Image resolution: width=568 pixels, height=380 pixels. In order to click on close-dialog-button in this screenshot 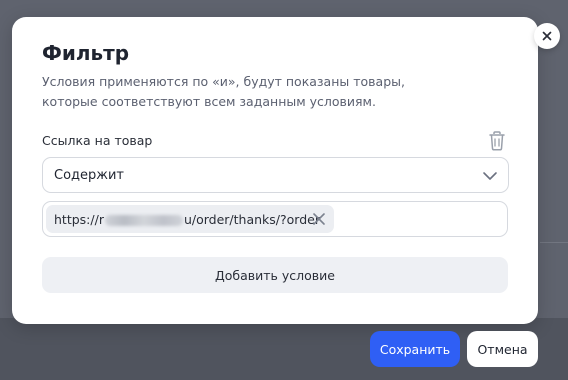, I will do `click(547, 36)`.